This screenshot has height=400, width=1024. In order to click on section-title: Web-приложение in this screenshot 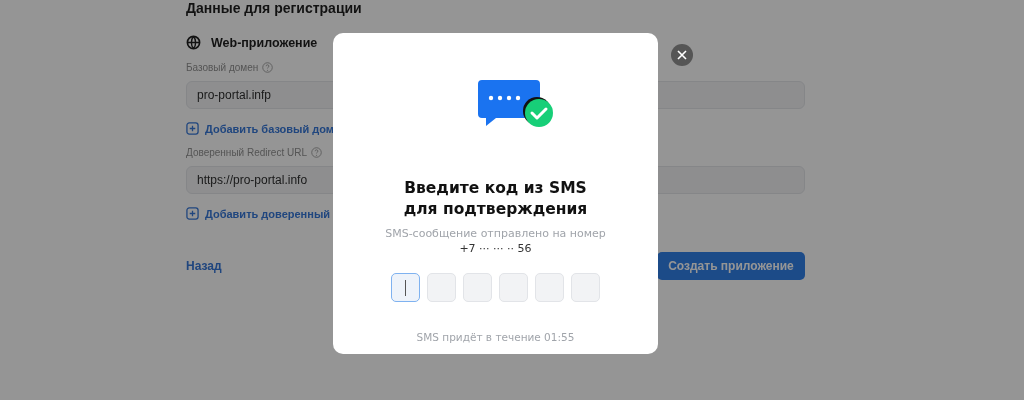, I will do `click(264, 42)`.